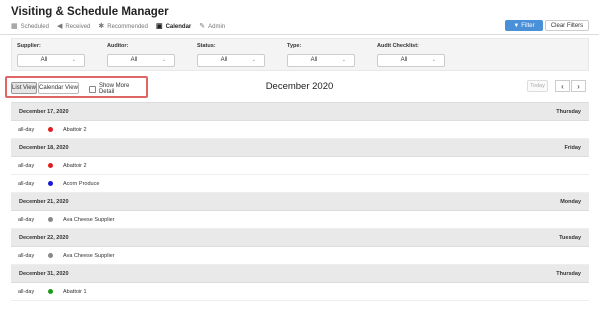  Describe the element at coordinates (299, 34) in the screenshot. I see `tab-divider` at that location.